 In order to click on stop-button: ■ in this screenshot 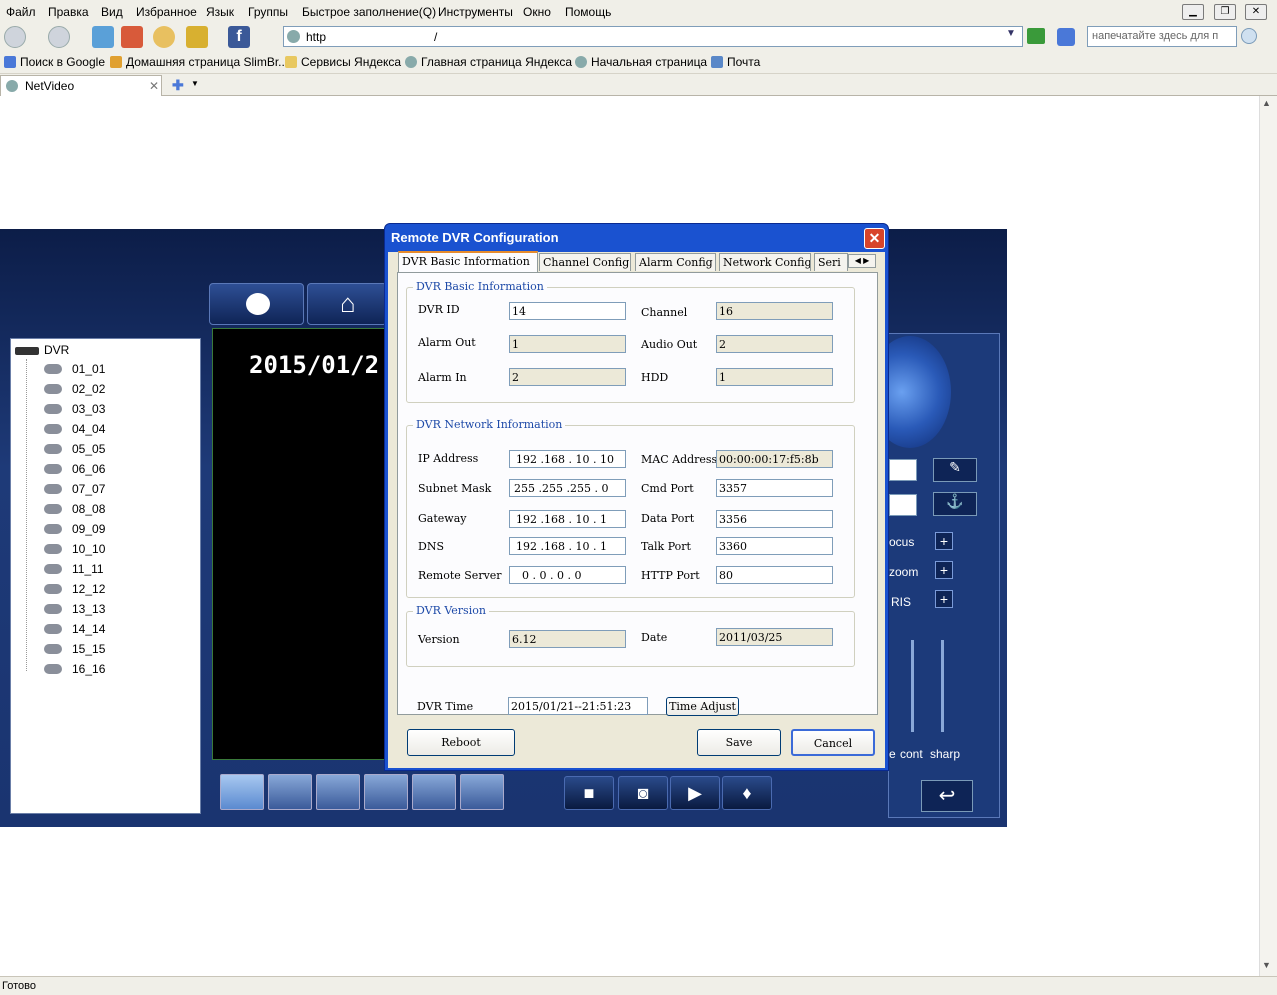, I will do `click(589, 793)`.